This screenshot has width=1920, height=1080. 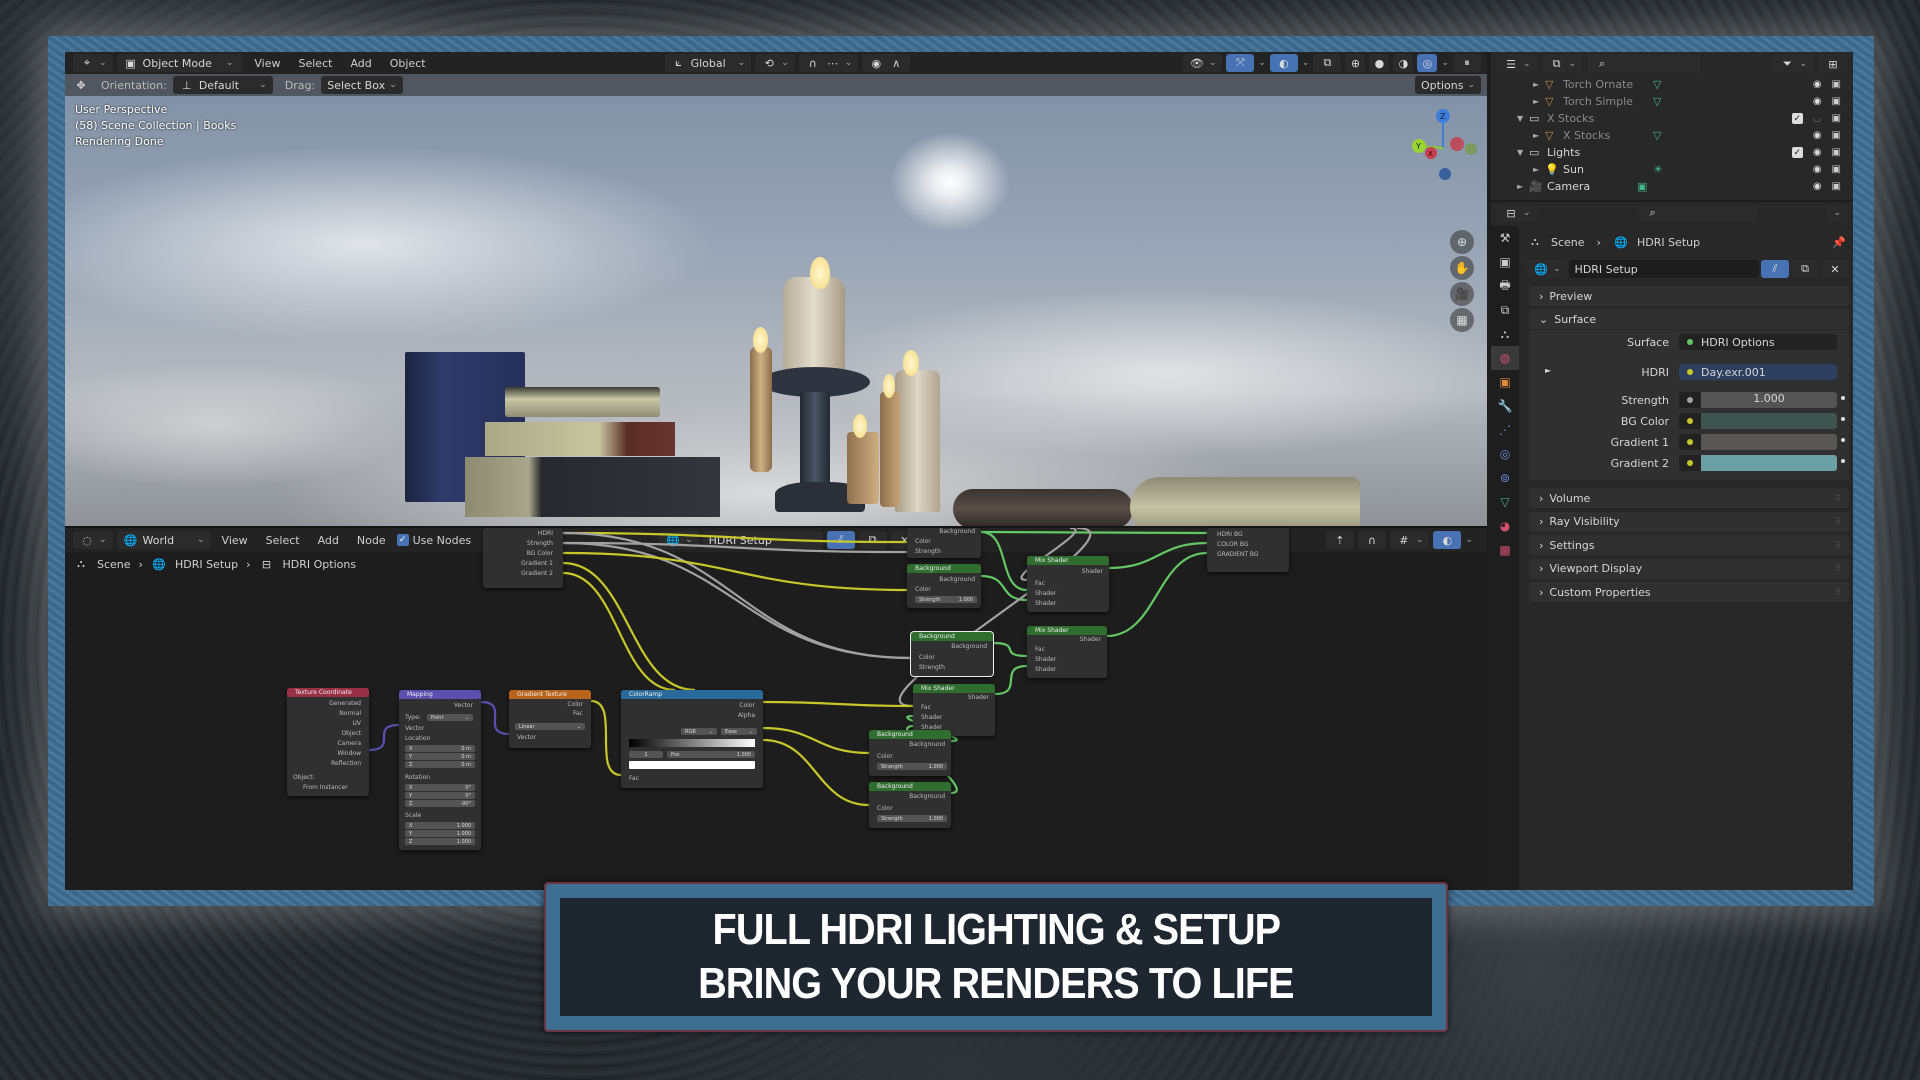 What do you see at coordinates (954, 710) in the screenshot?
I see `mix-shader-node-low: Mix Shader Shader Fac Shader Shader` at bounding box center [954, 710].